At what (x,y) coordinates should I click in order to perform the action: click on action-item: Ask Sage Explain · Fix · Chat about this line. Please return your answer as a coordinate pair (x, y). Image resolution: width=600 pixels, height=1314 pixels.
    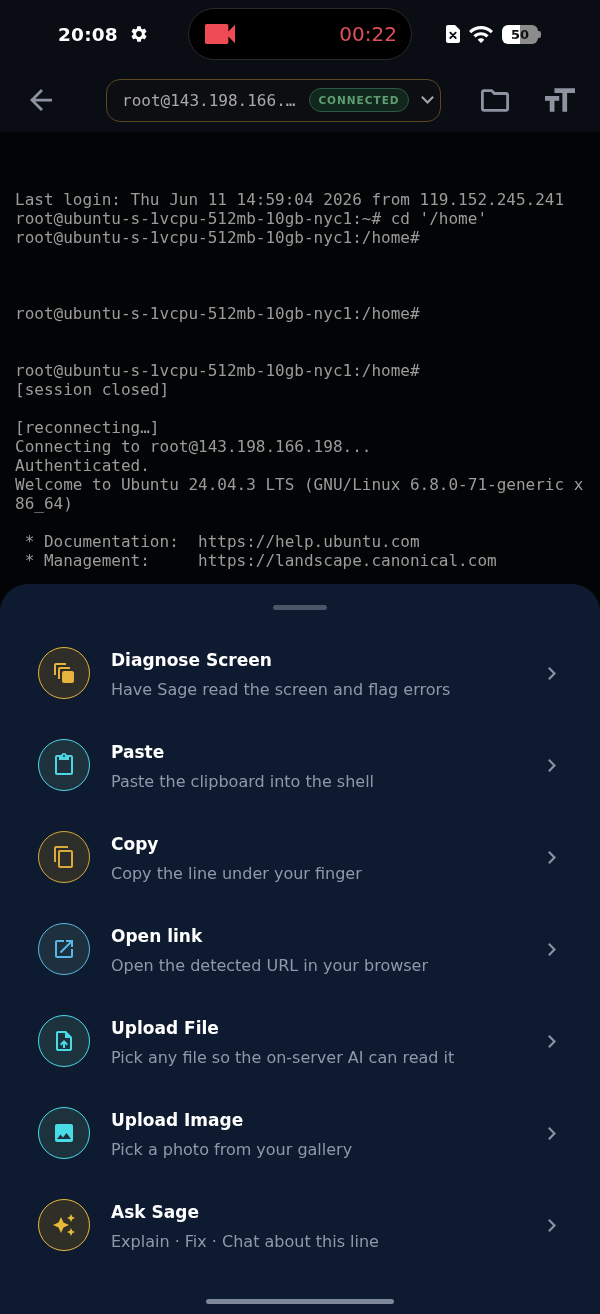
    Looking at the image, I should click on (300, 1225).